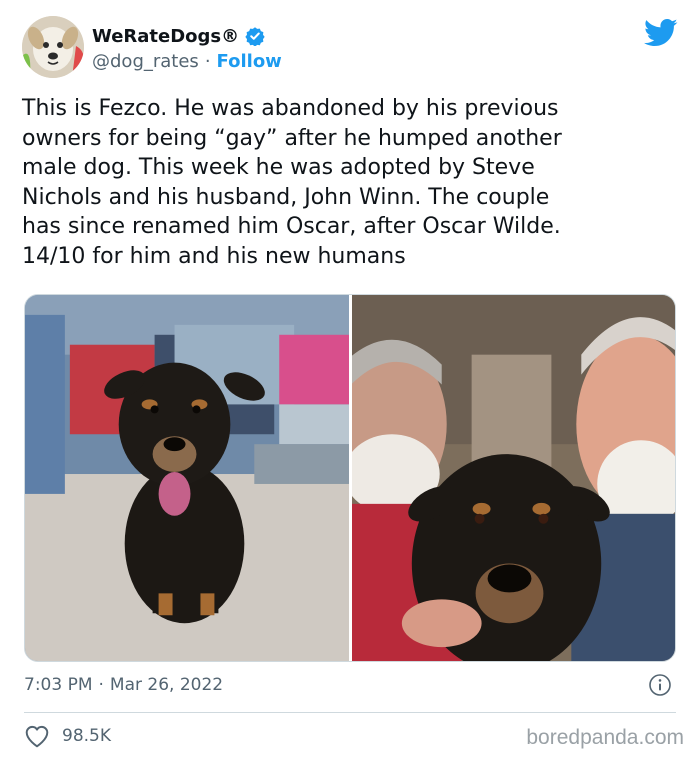  I want to click on like-action: 98.5K, so click(67, 736).